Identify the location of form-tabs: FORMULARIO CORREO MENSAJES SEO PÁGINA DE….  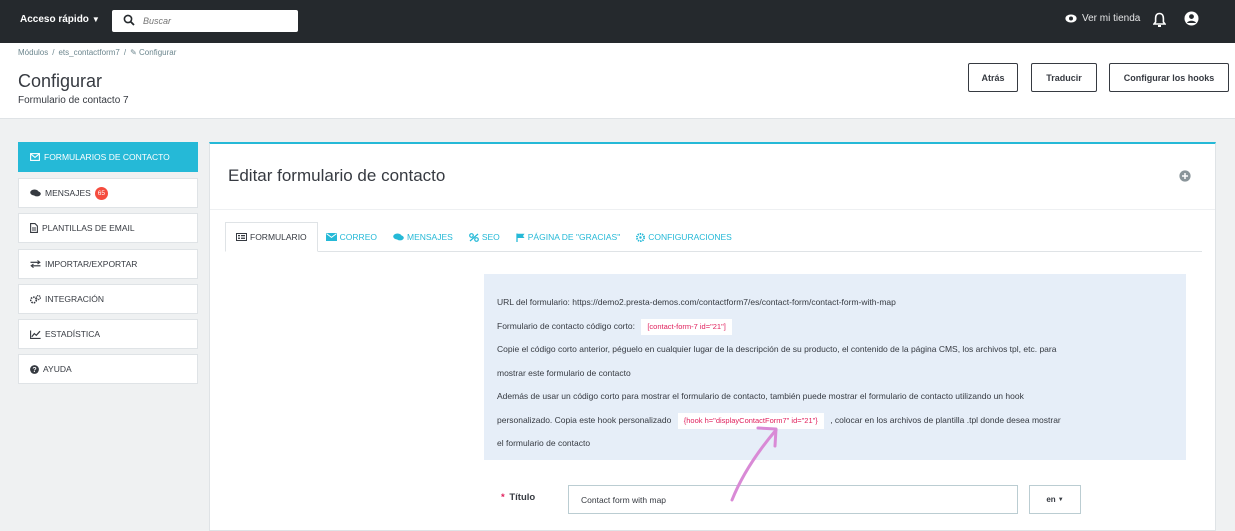
(713, 237).